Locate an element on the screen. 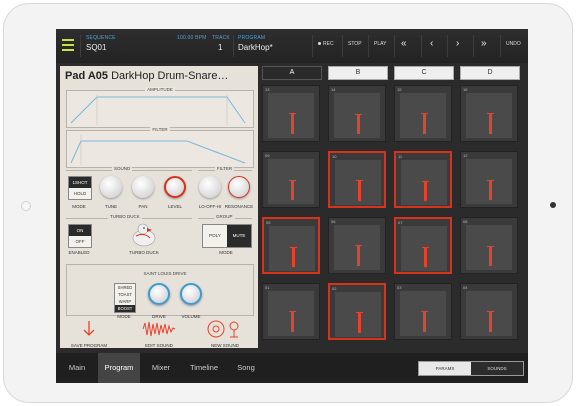 Image resolution: width=576 pixels, height=406 pixels. lo-off-hi-knob is located at coordinates (210, 187).